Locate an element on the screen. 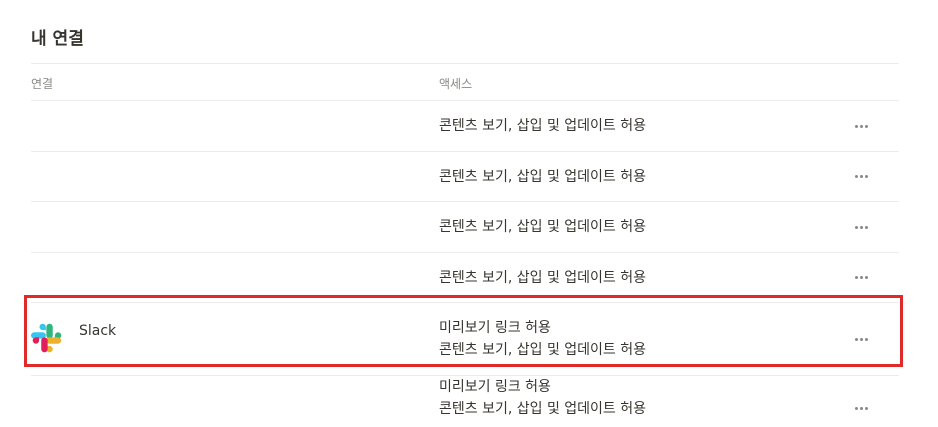  header-access: 액세스 is located at coordinates (456, 84).